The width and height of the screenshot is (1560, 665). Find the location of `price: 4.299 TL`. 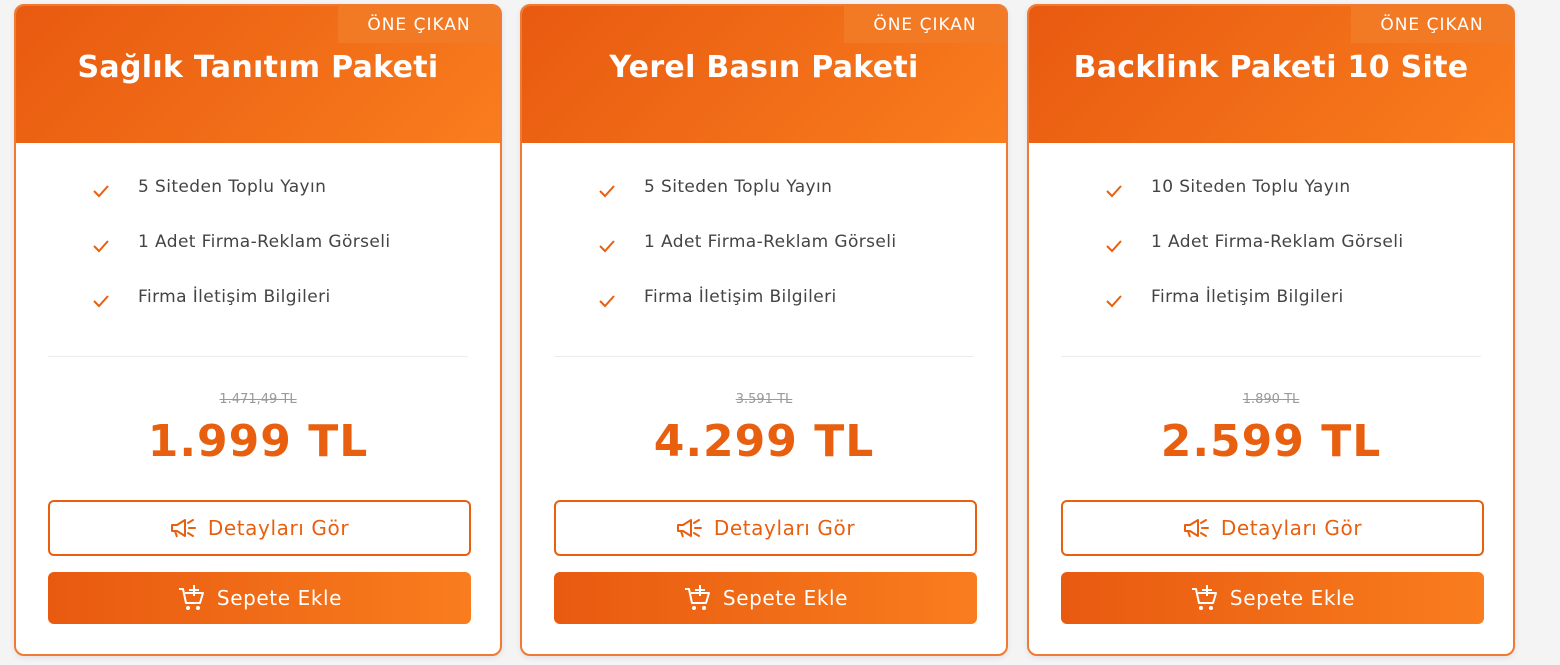

price: 4.299 TL is located at coordinates (764, 441).